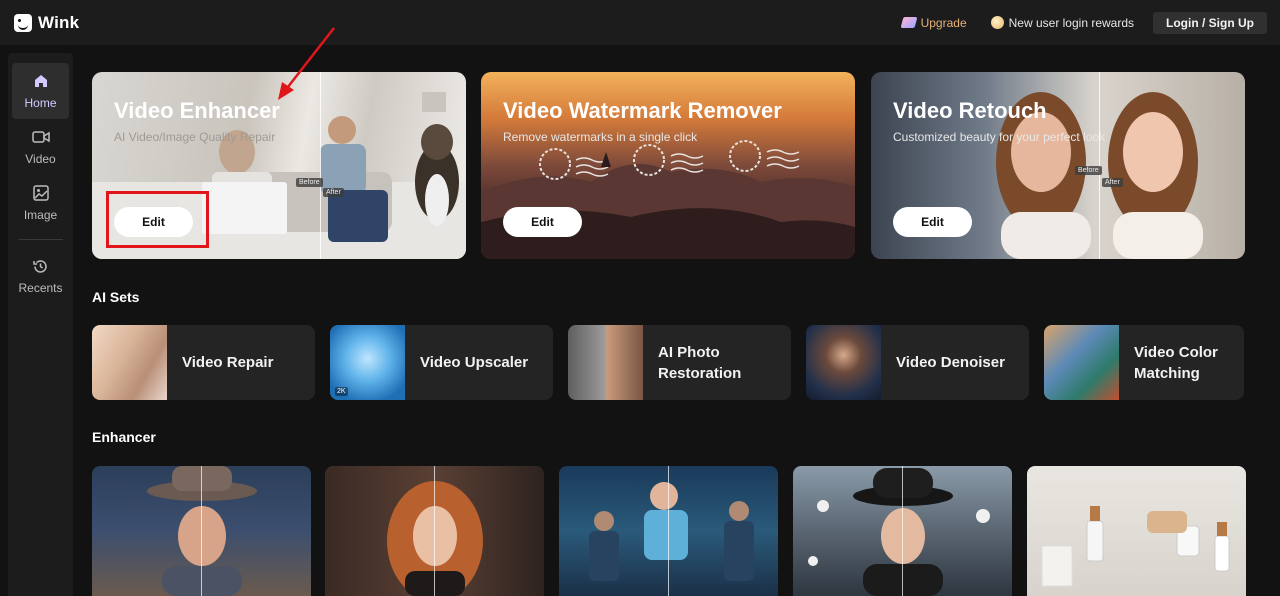 The width and height of the screenshot is (1280, 596). What do you see at coordinates (197, 110) in the screenshot?
I see `hero-title: Video Enhancer` at bounding box center [197, 110].